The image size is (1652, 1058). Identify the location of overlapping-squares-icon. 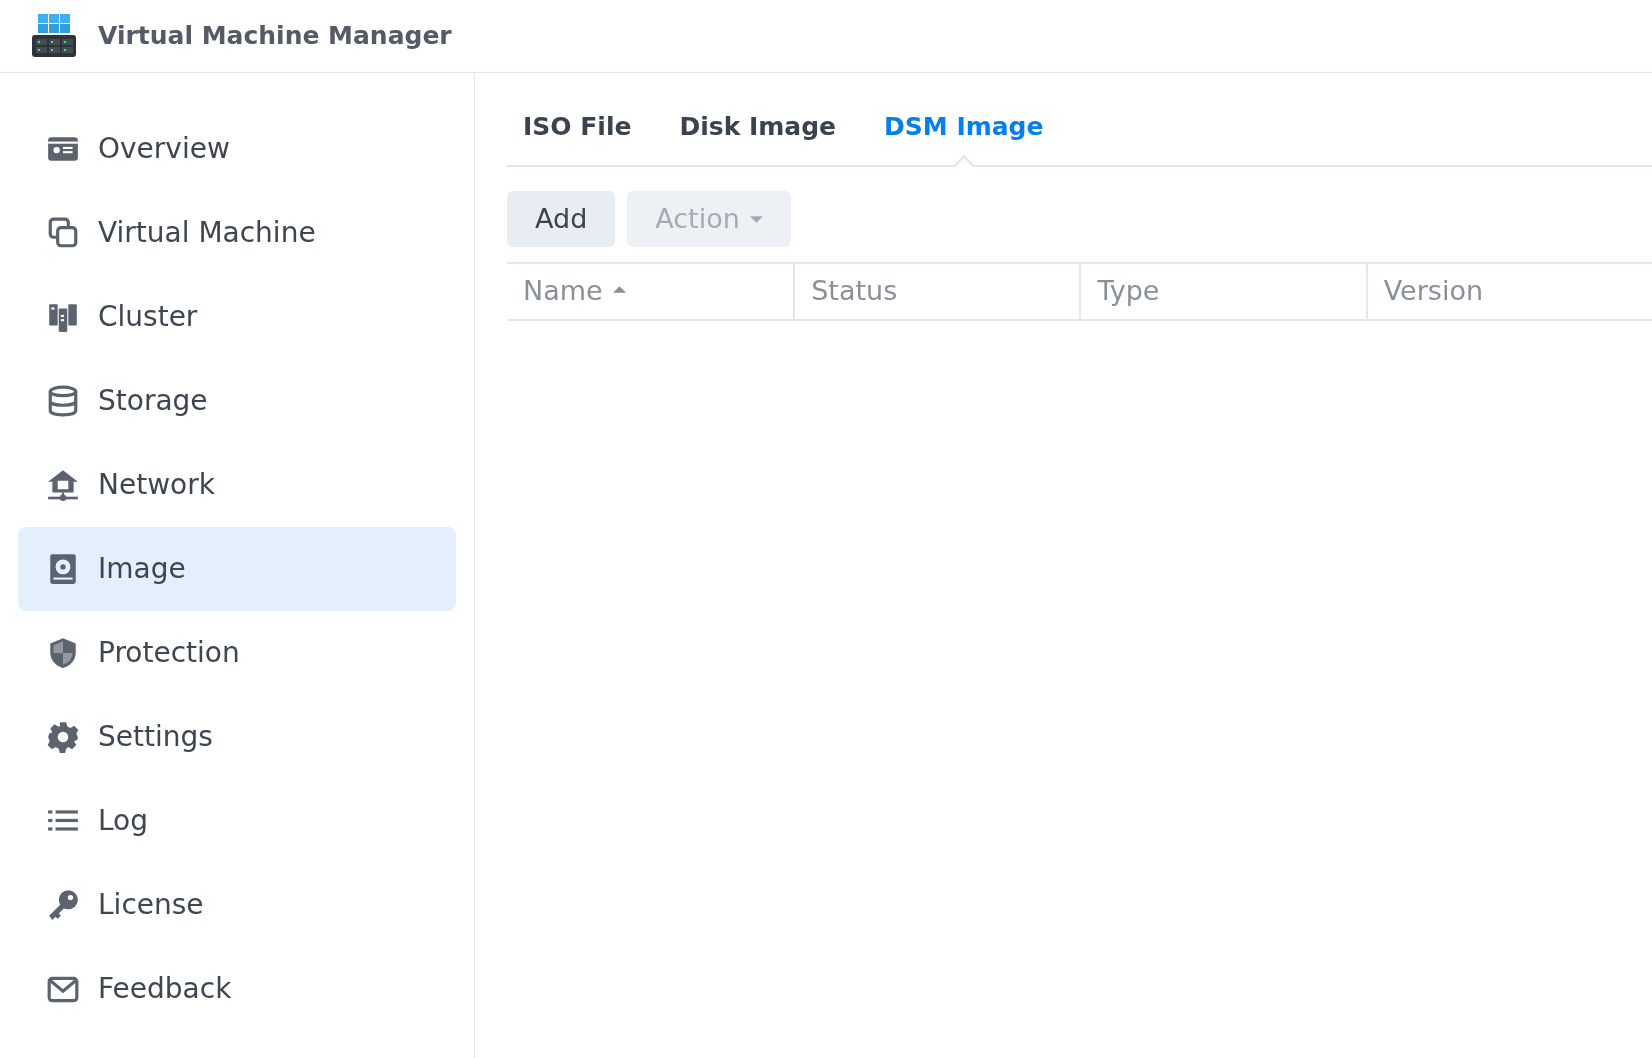
(63, 233).